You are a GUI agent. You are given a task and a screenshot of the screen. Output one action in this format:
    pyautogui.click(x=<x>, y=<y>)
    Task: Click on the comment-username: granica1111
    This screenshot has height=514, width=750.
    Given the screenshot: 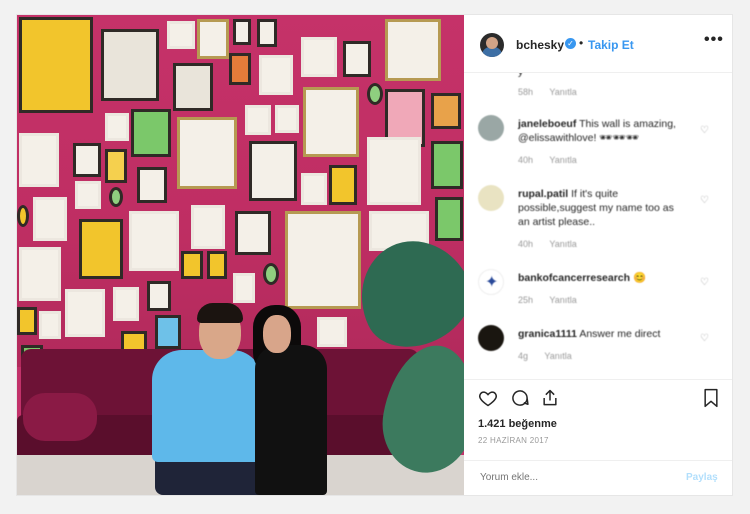 What is the action you would take?
    pyautogui.click(x=547, y=334)
    